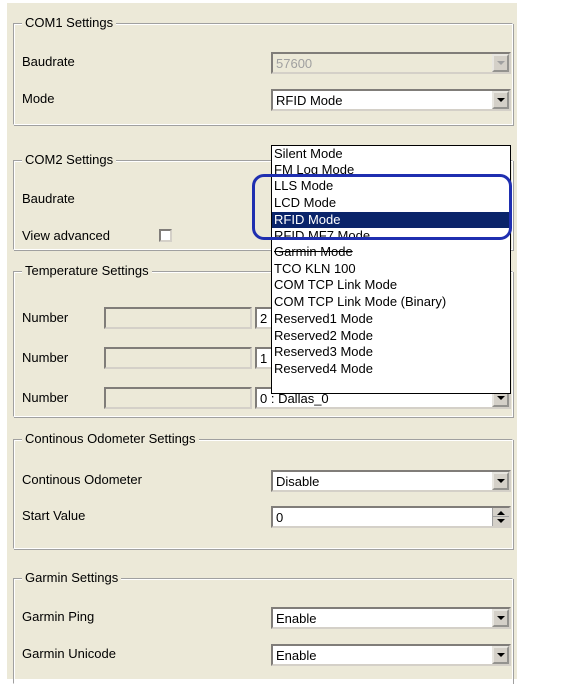 The image size is (579, 684). Describe the element at coordinates (391, 517) in the screenshot. I see `start-value-stepper: 0` at that location.